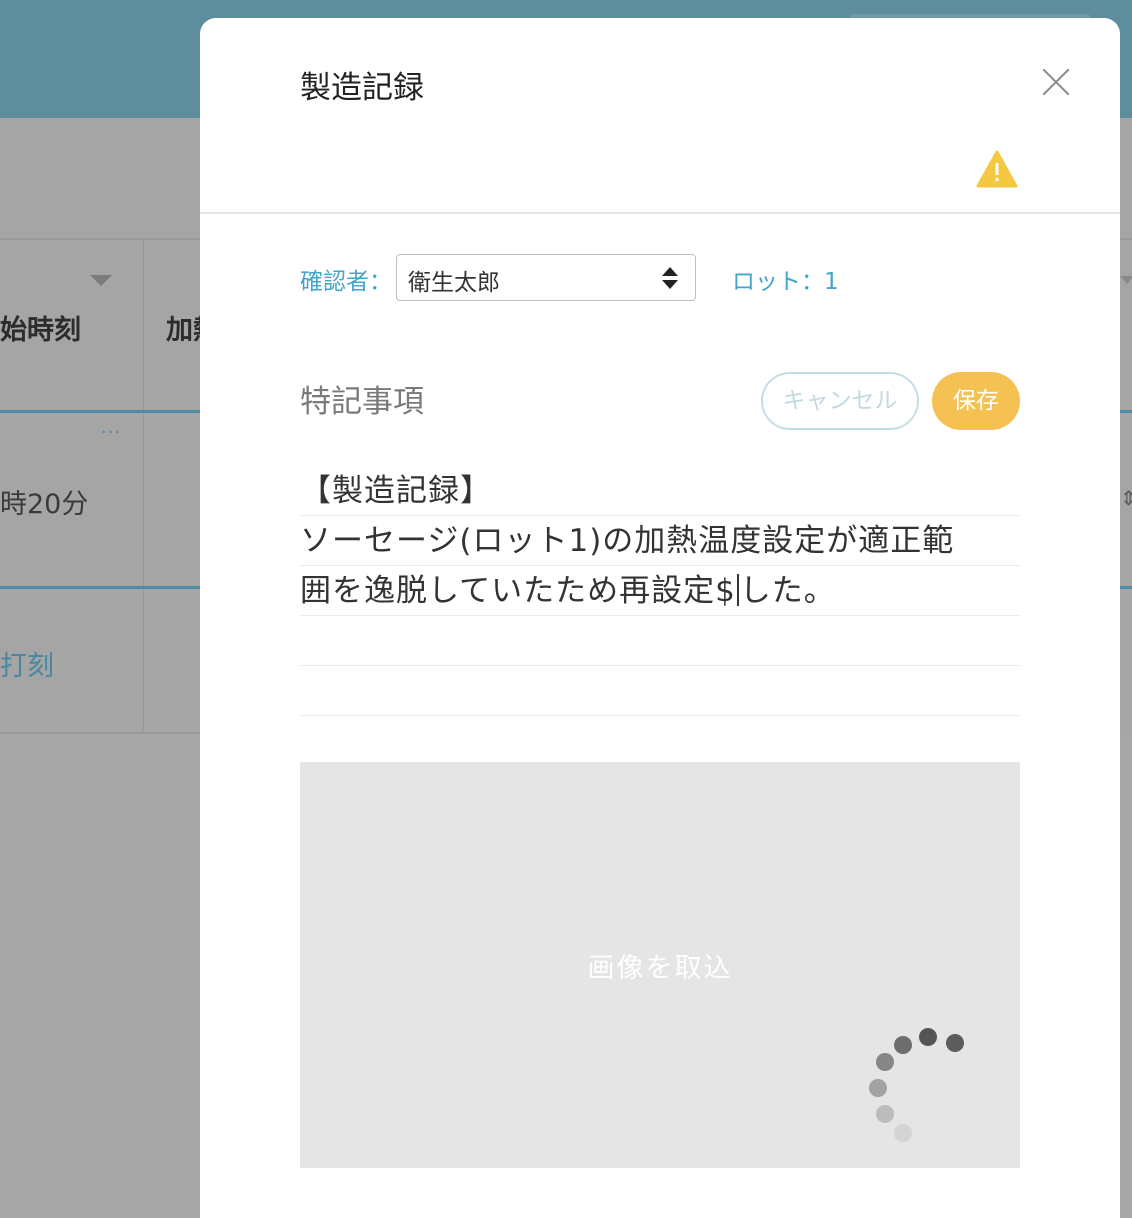 This screenshot has height=1218, width=1132. What do you see at coordinates (1056, 82) in the screenshot?
I see `close-icon` at bounding box center [1056, 82].